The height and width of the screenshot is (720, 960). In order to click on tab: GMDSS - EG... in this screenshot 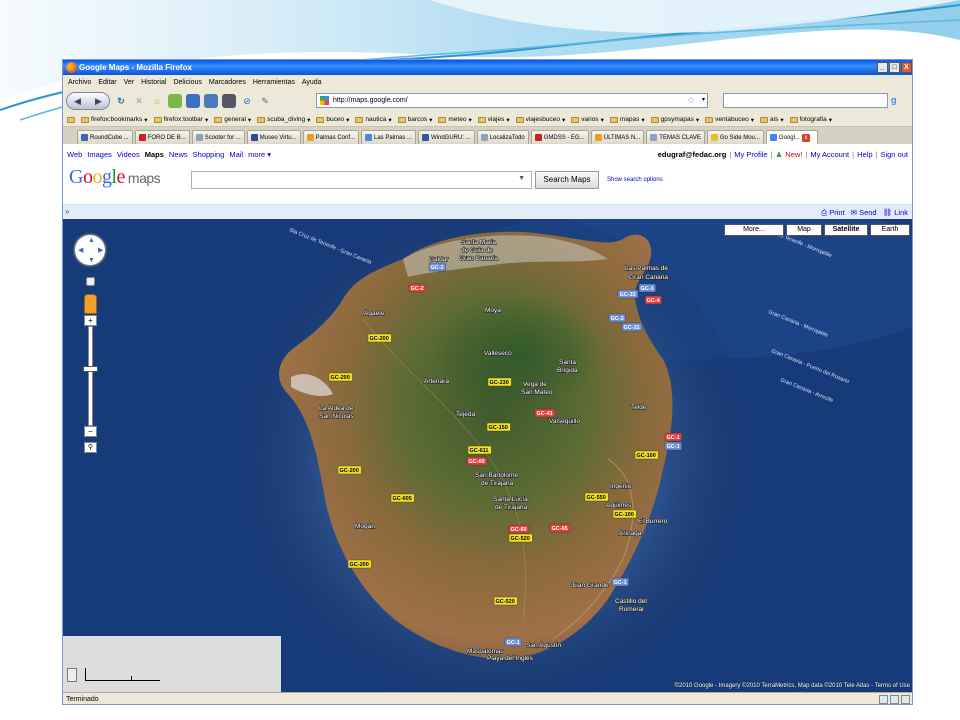, I will do `click(559, 137)`.